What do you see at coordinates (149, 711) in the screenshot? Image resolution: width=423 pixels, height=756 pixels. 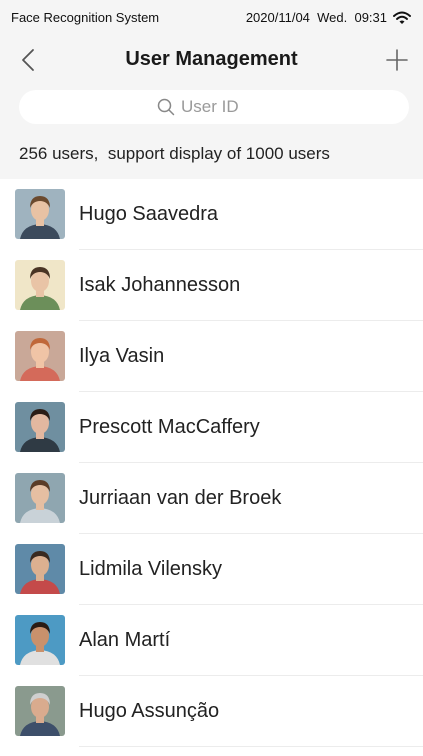 I see `user-name: Hugo Assunção` at bounding box center [149, 711].